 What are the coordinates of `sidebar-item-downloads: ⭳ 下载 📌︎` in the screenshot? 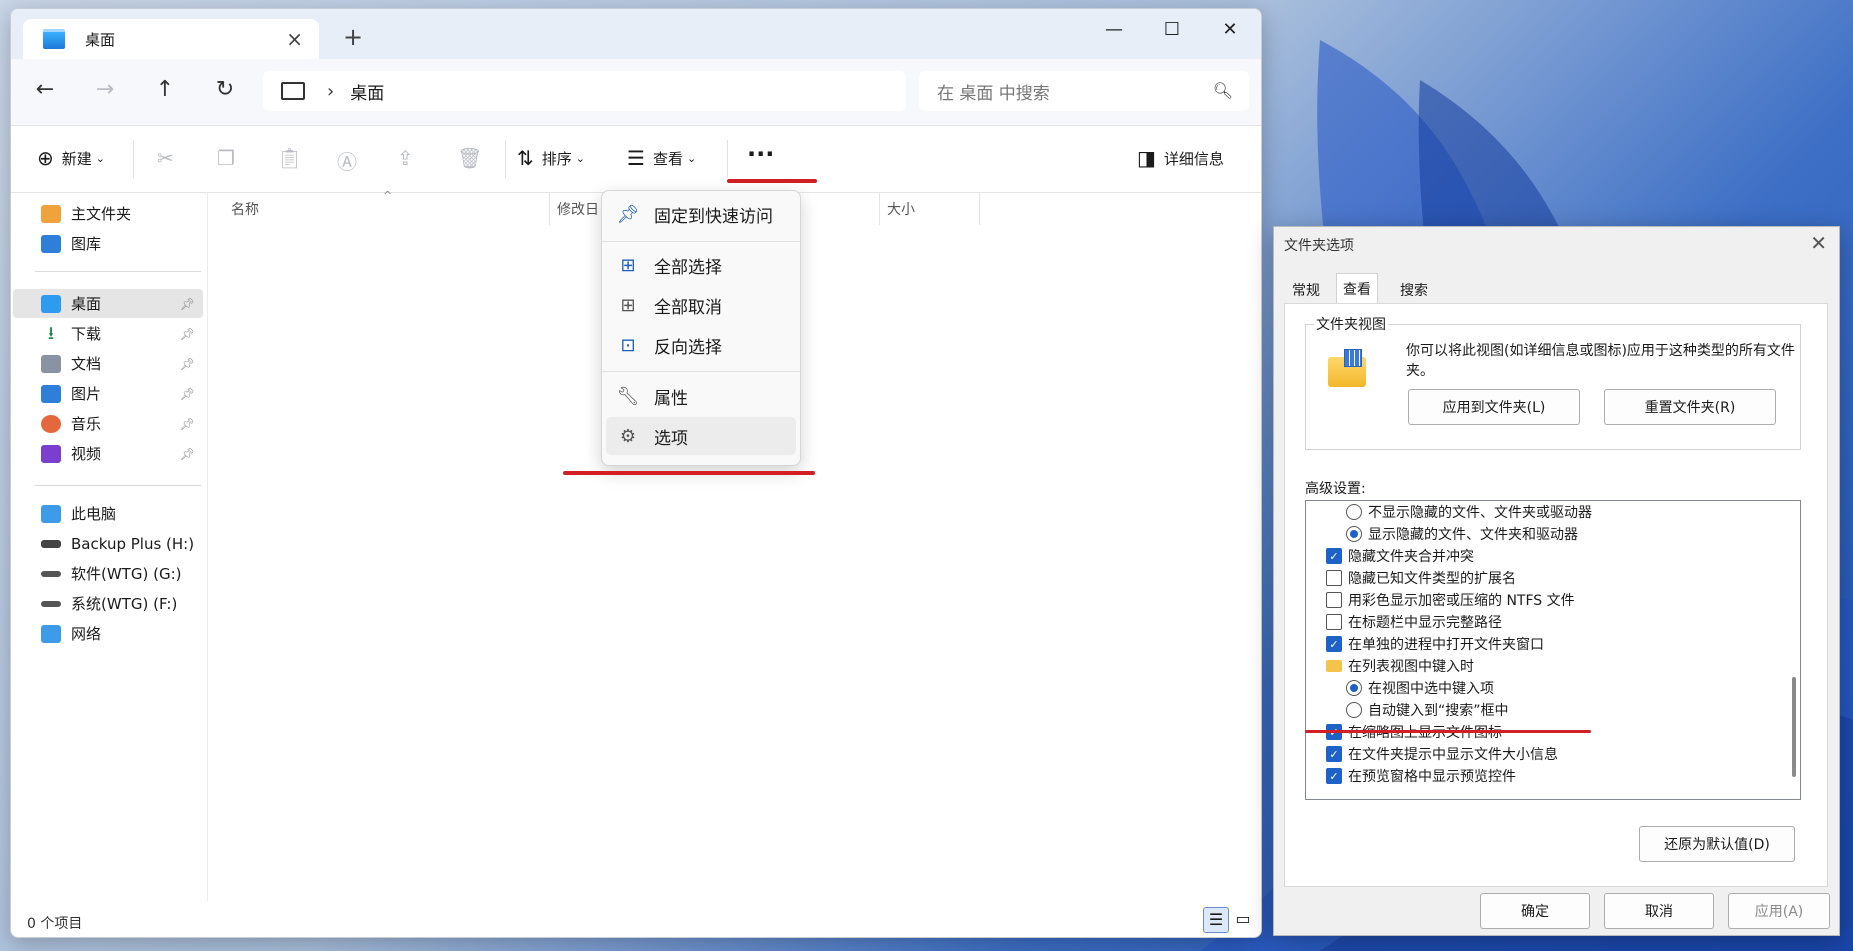 It's located at (108, 333).